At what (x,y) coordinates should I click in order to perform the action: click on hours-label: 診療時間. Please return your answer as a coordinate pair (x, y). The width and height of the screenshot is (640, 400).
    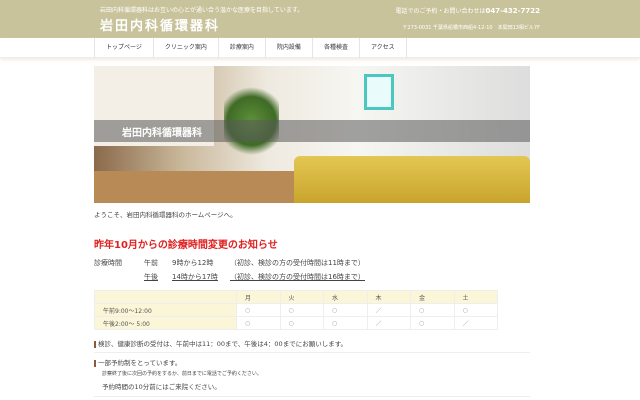
    Looking at the image, I should click on (108, 263).